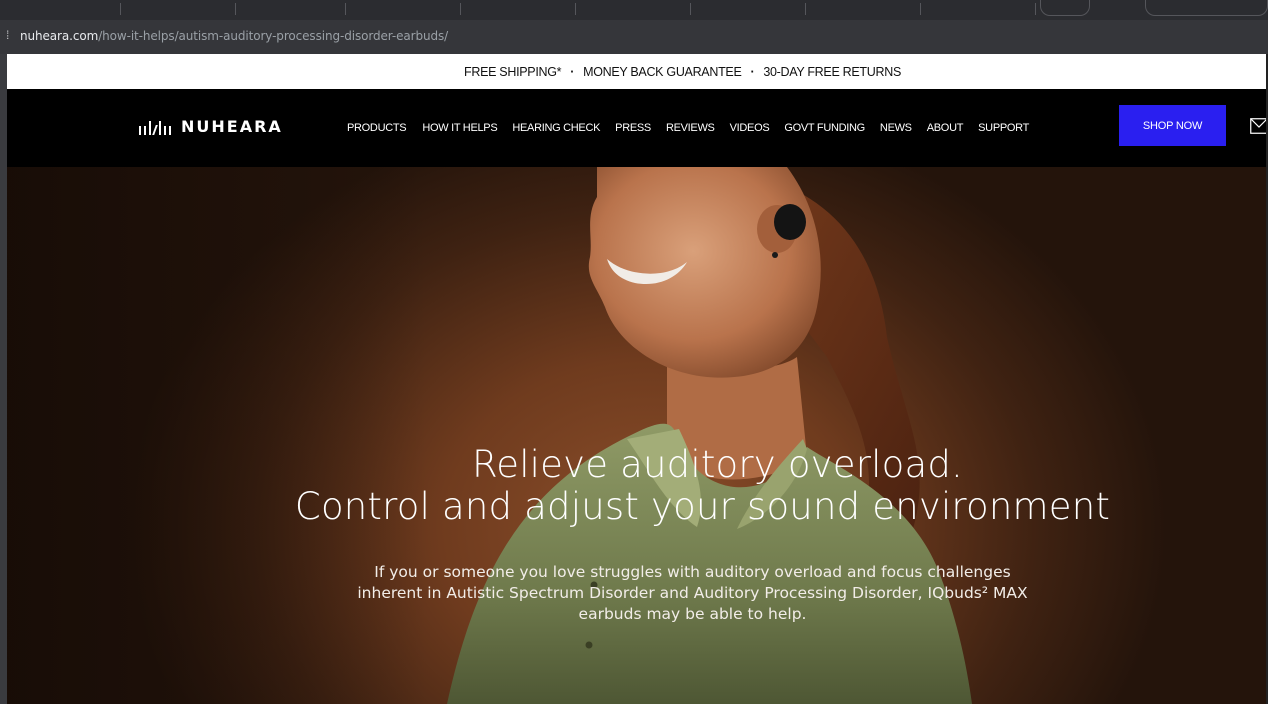 The width and height of the screenshot is (1268, 704). I want to click on nav-item-support: SUPPORT, so click(1003, 128).